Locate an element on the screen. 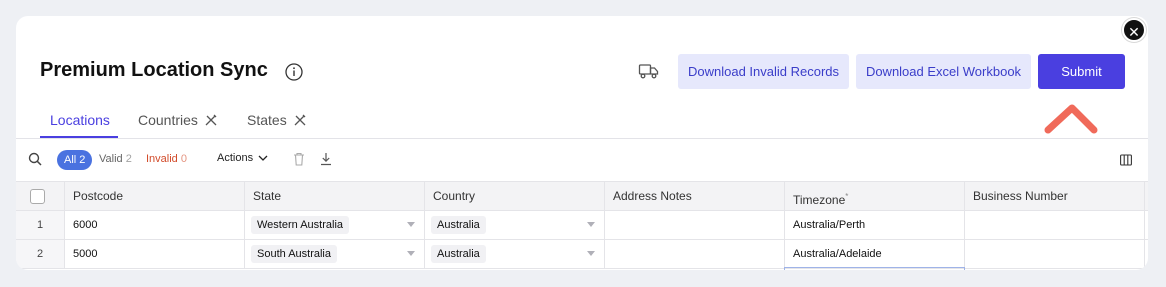  tab-states: States is located at coordinates (277, 120).